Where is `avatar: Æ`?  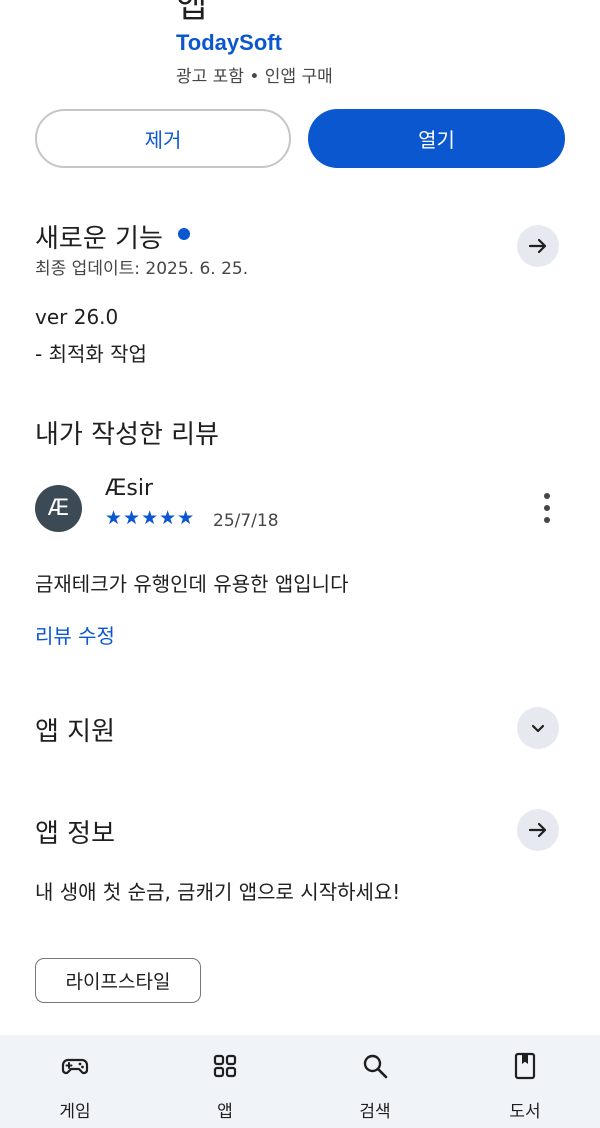
avatar: Æ is located at coordinates (58, 508).